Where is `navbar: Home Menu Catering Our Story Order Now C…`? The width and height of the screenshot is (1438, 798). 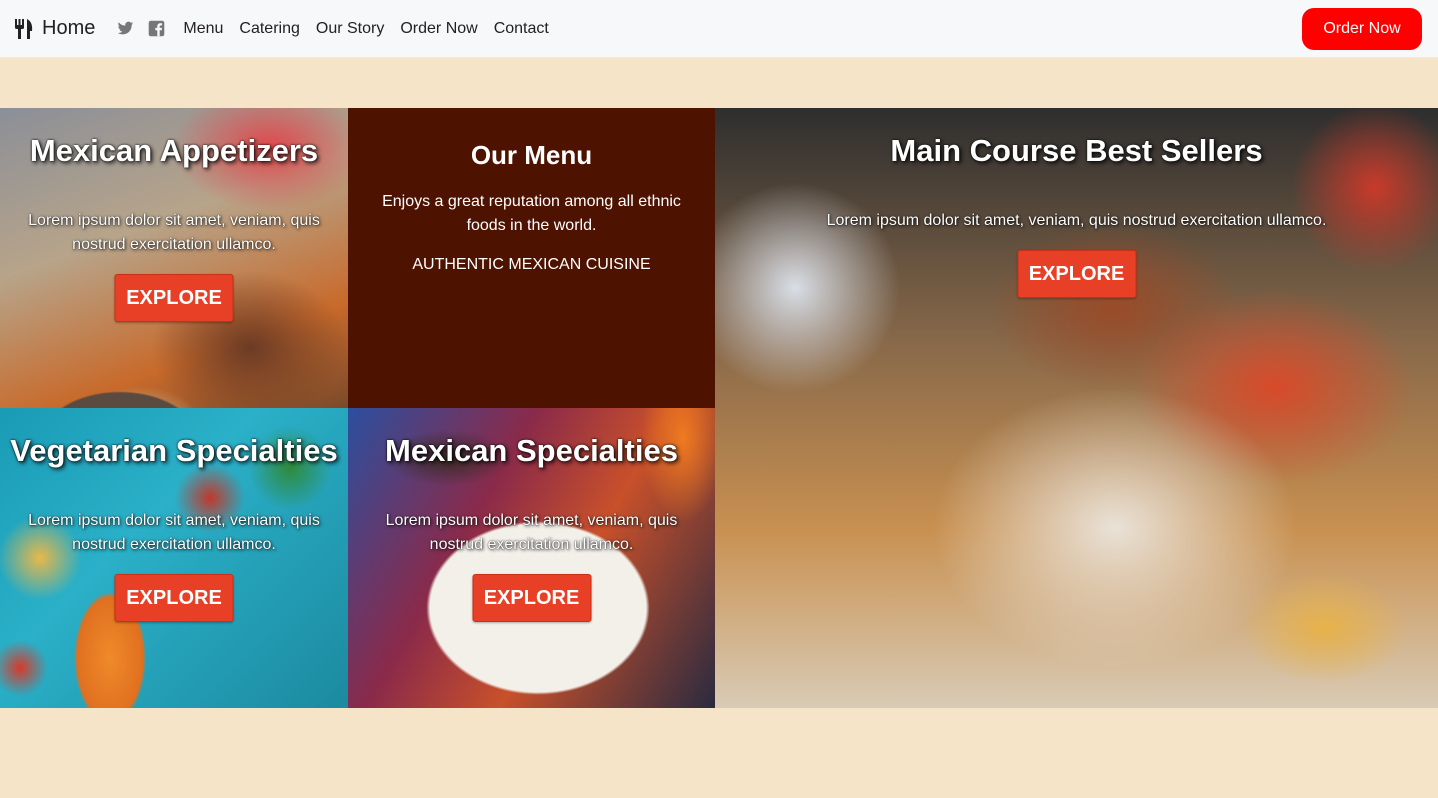
navbar: Home Menu Catering Our Story Order Now C… is located at coordinates (719, 29).